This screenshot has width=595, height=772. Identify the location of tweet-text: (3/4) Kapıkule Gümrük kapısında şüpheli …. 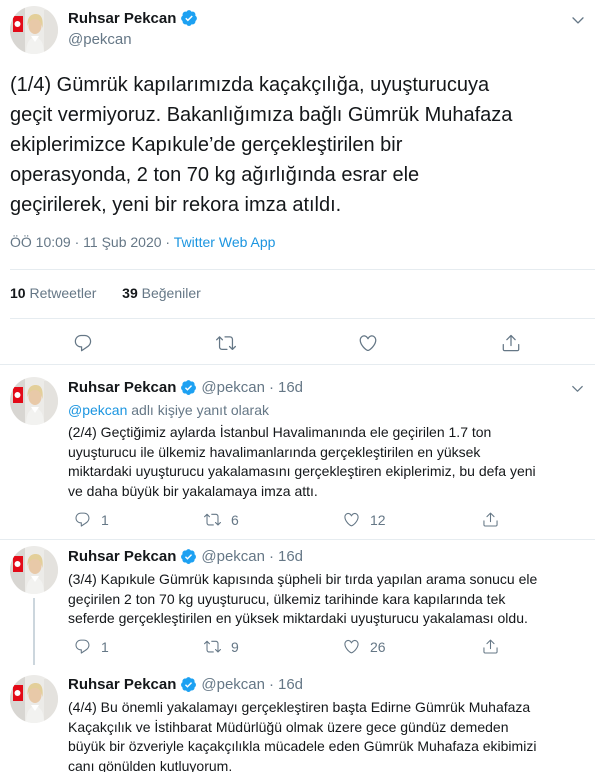
(303, 598).